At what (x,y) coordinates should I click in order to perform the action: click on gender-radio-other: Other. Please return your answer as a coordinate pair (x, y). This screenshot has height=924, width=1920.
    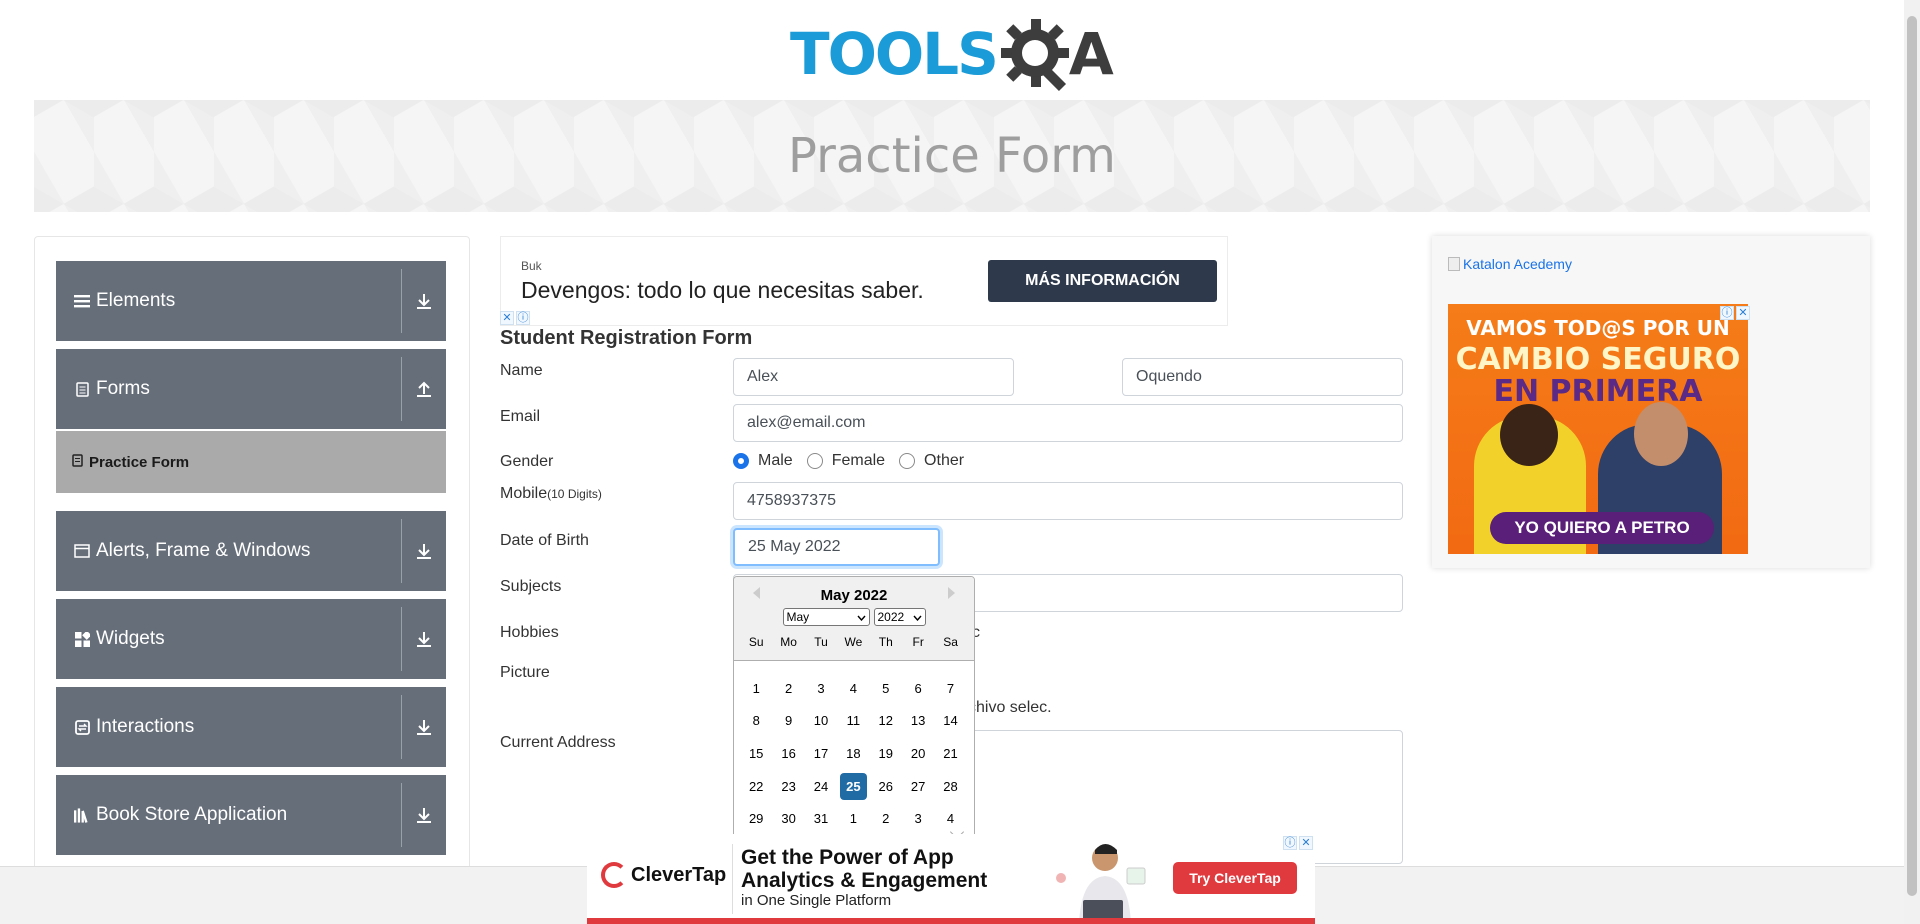
    Looking at the image, I should click on (931, 461).